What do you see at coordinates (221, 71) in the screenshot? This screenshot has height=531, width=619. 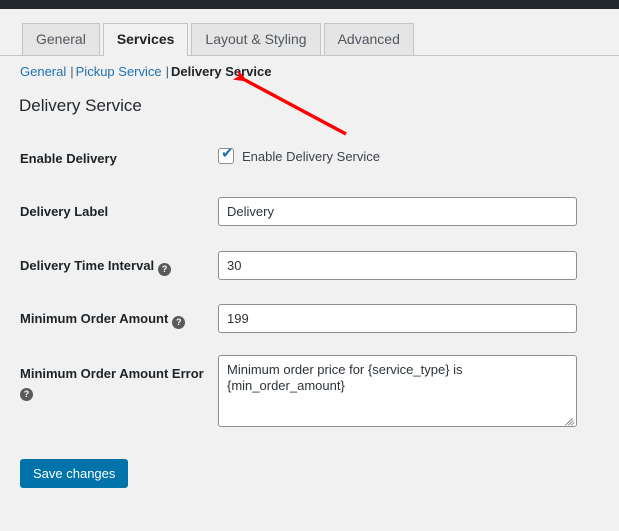 I see `subnav-link-delivery-service: Delivery Service` at bounding box center [221, 71].